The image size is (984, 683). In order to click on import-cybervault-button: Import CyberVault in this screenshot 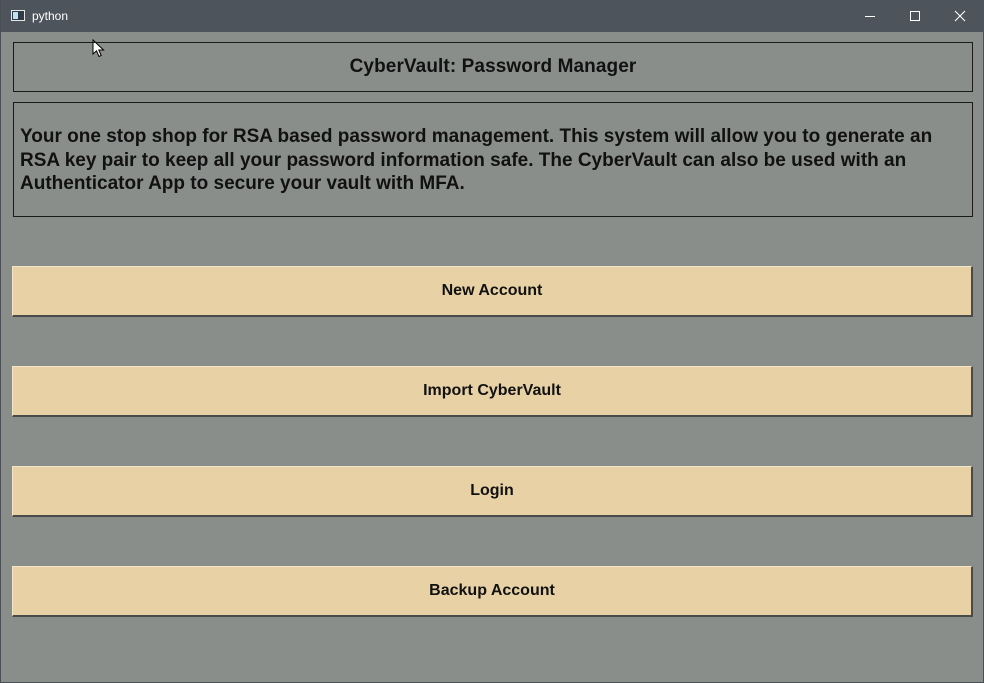, I will do `click(492, 391)`.